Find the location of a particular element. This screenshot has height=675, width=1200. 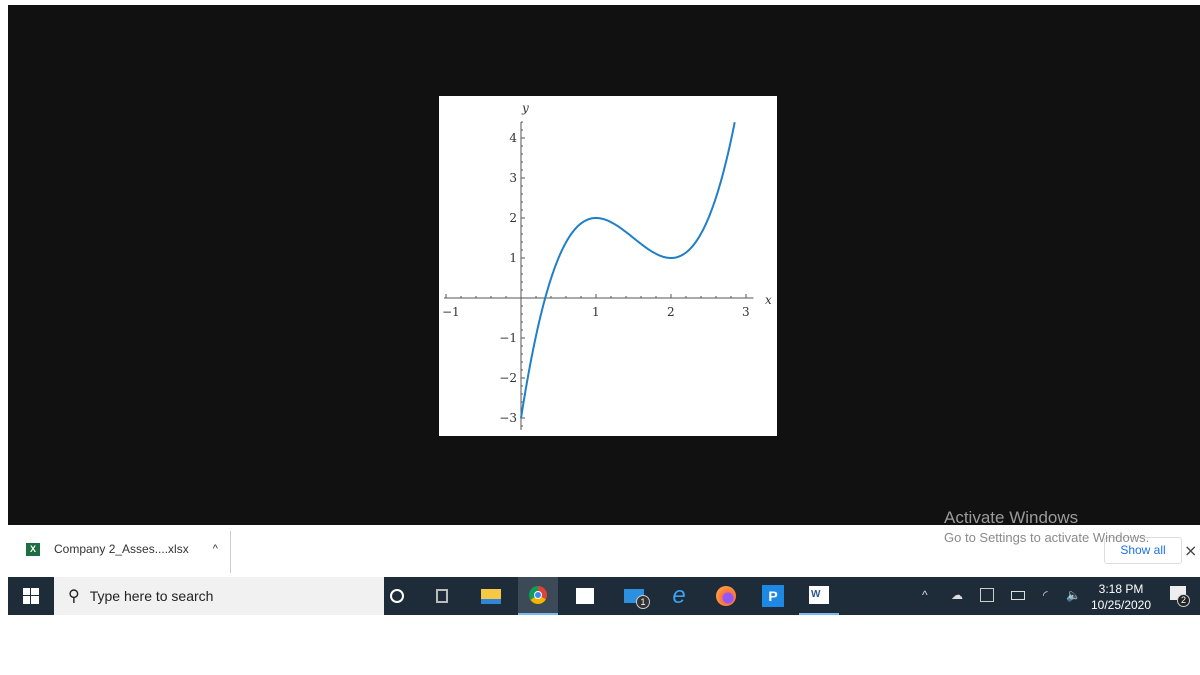

x-tick-label: −1 is located at coordinates (451, 312).